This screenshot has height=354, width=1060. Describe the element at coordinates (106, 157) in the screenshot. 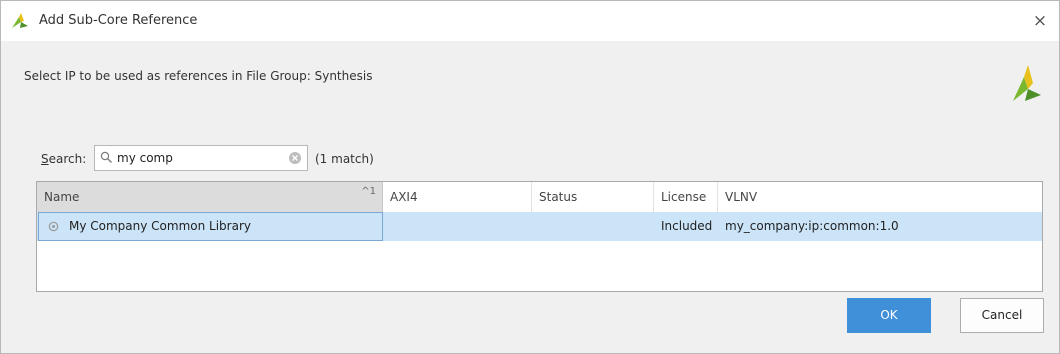

I see `search-icon` at that location.